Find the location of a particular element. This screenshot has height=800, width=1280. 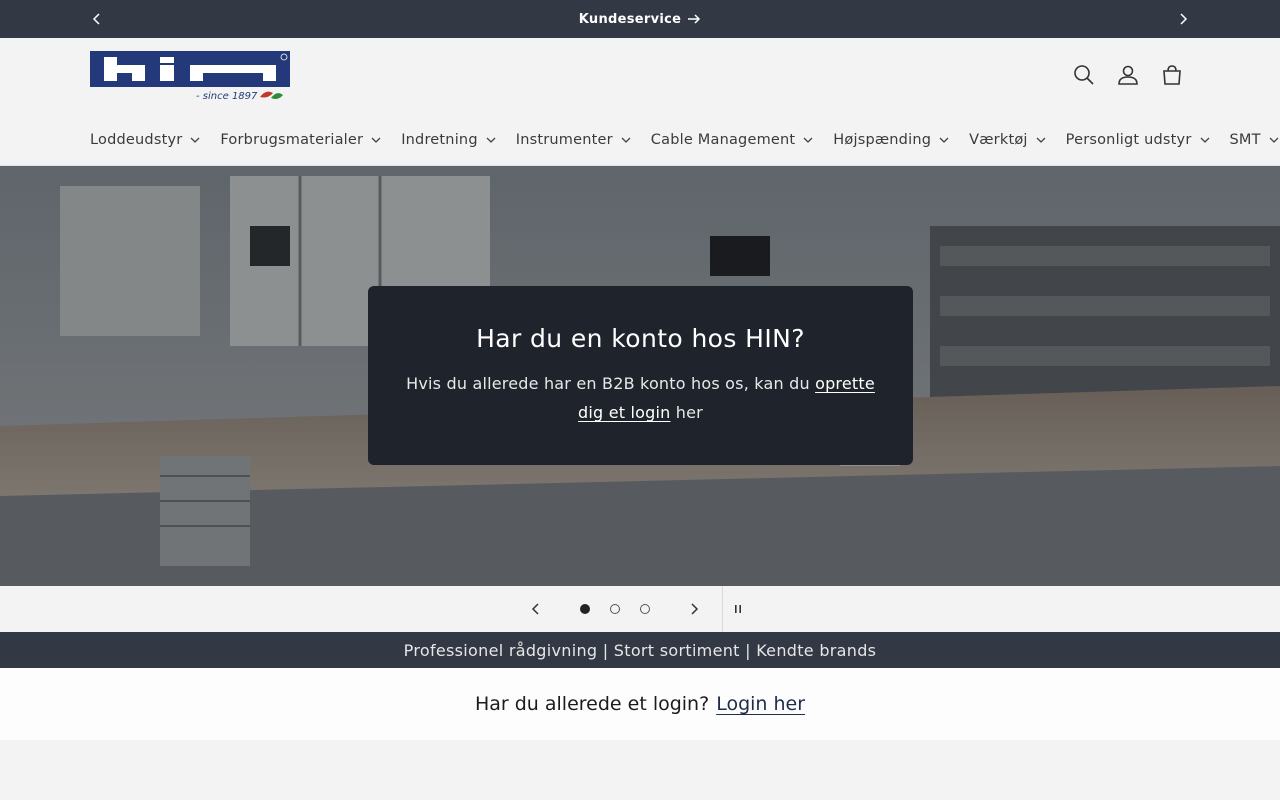

announcement-message: Kundeservice is located at coordinates (640, 19).